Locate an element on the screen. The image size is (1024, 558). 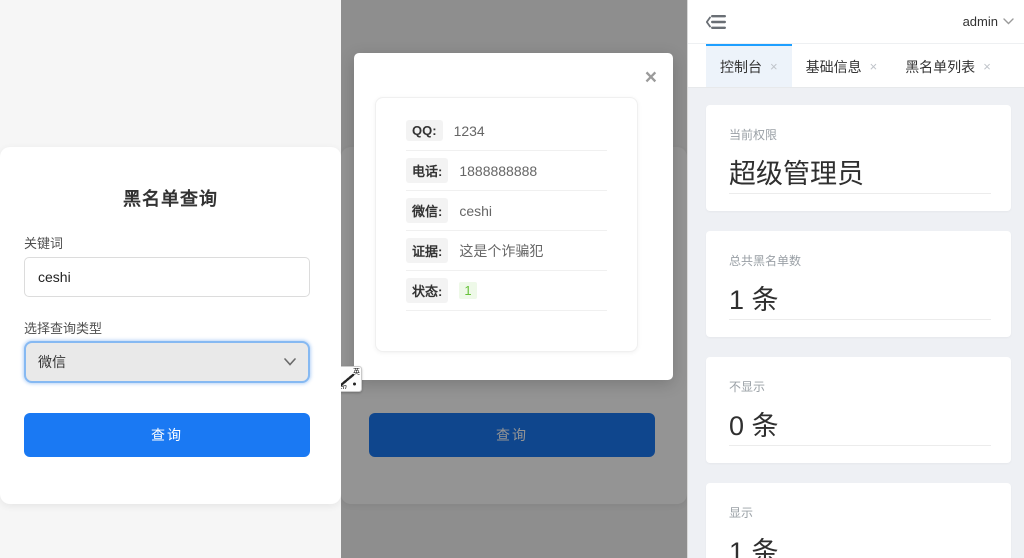
detail-row-phone: 电话: 1888888888 is located at coordinates (506, 171).